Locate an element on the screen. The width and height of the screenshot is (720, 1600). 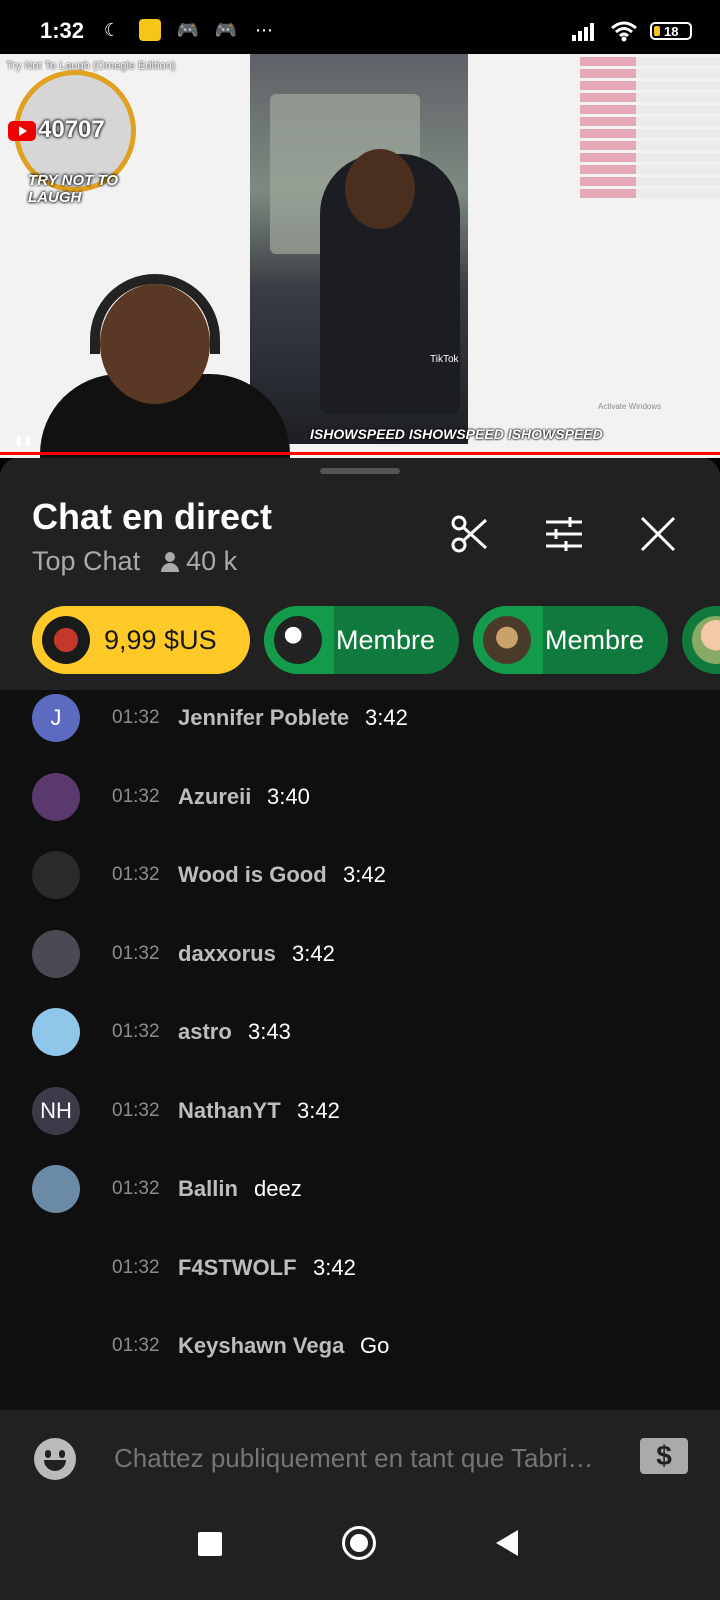
chat-message: NH 01:32 NathanYT 3:42 is located at coordinates (360, 1110).